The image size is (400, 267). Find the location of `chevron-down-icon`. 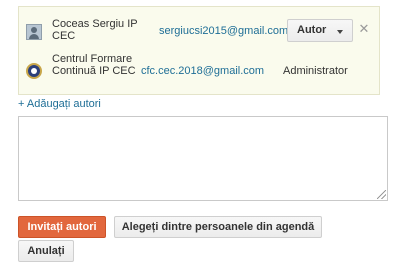

chevron-down-icon is located at coordinates (340, 32).